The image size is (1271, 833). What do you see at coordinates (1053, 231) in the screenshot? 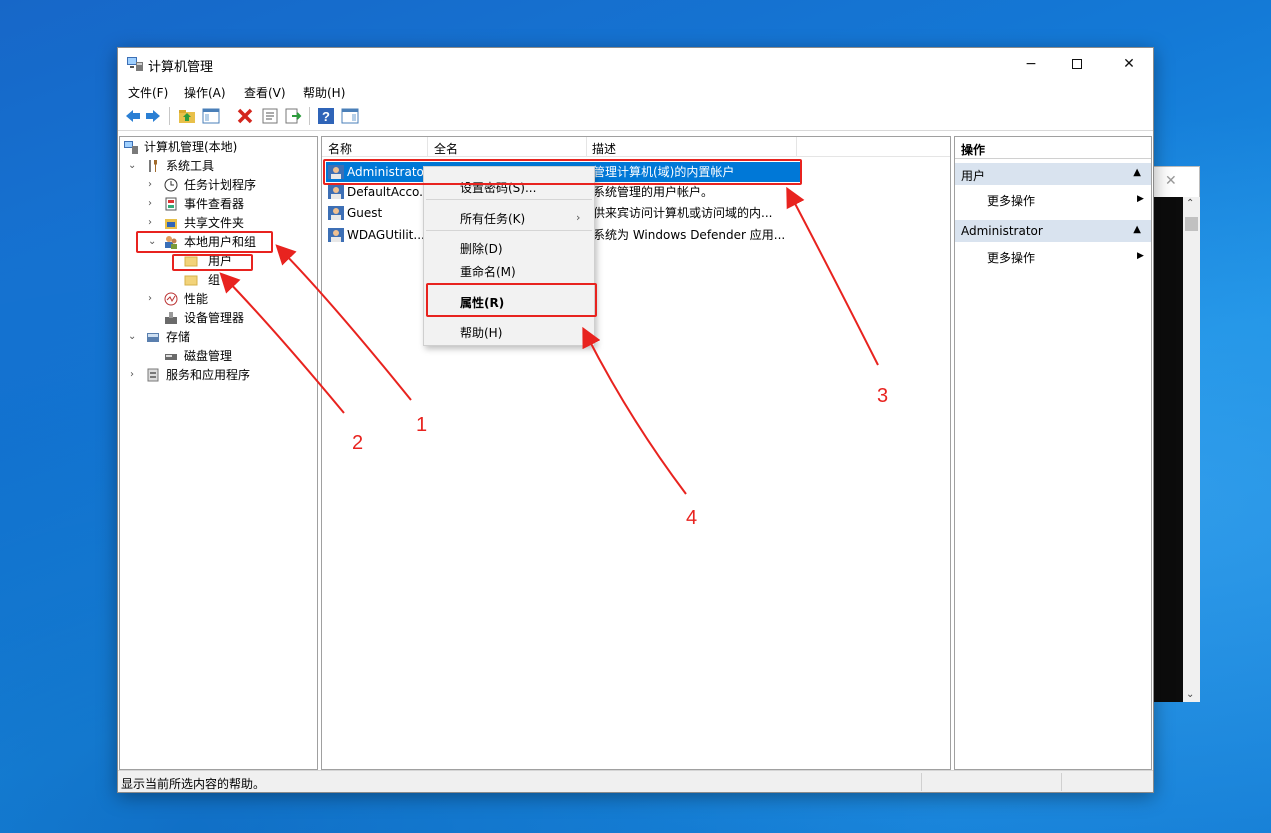
I see `actions-section-administrator: Administrator ▲` at bounding box center [1053, 231].